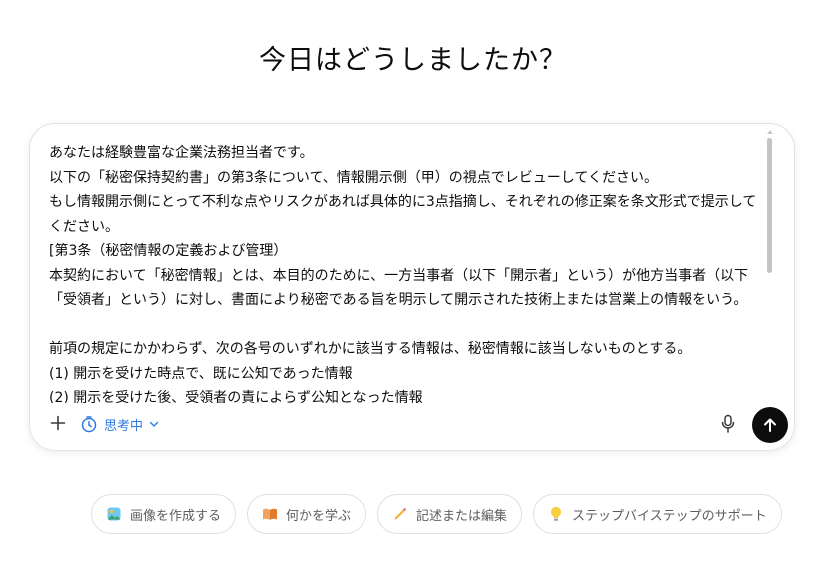 The height and width of the screenshot is (574, 826). I want to click on prompt-line: (2) 開示を受けた後、受領者の責によらず公知となった情報, so click(236, 396).